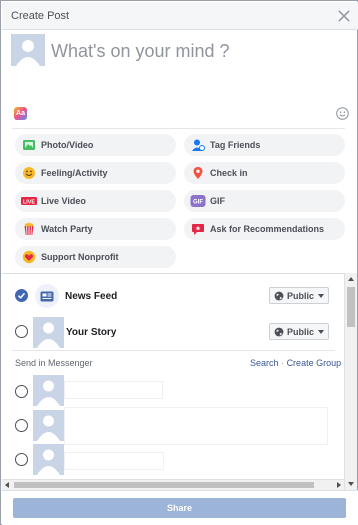 The image size is (358, 525). Describe the element at coordinates (47, 296) in the screenshot. I see `news-feed-icon` at that location.